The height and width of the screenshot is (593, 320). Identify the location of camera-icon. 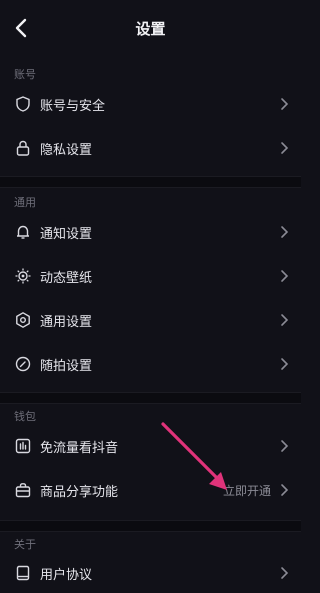
(23, 364).